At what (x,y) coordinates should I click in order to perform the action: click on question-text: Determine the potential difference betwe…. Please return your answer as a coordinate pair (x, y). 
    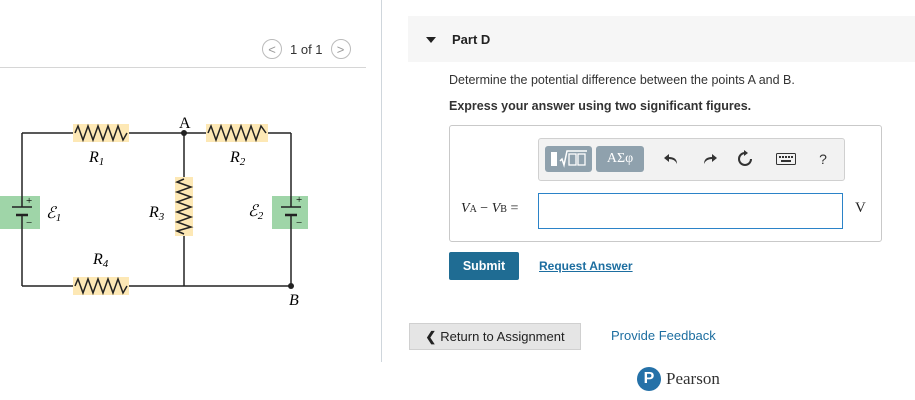
    Looking at the image, I should click on (622, 80).